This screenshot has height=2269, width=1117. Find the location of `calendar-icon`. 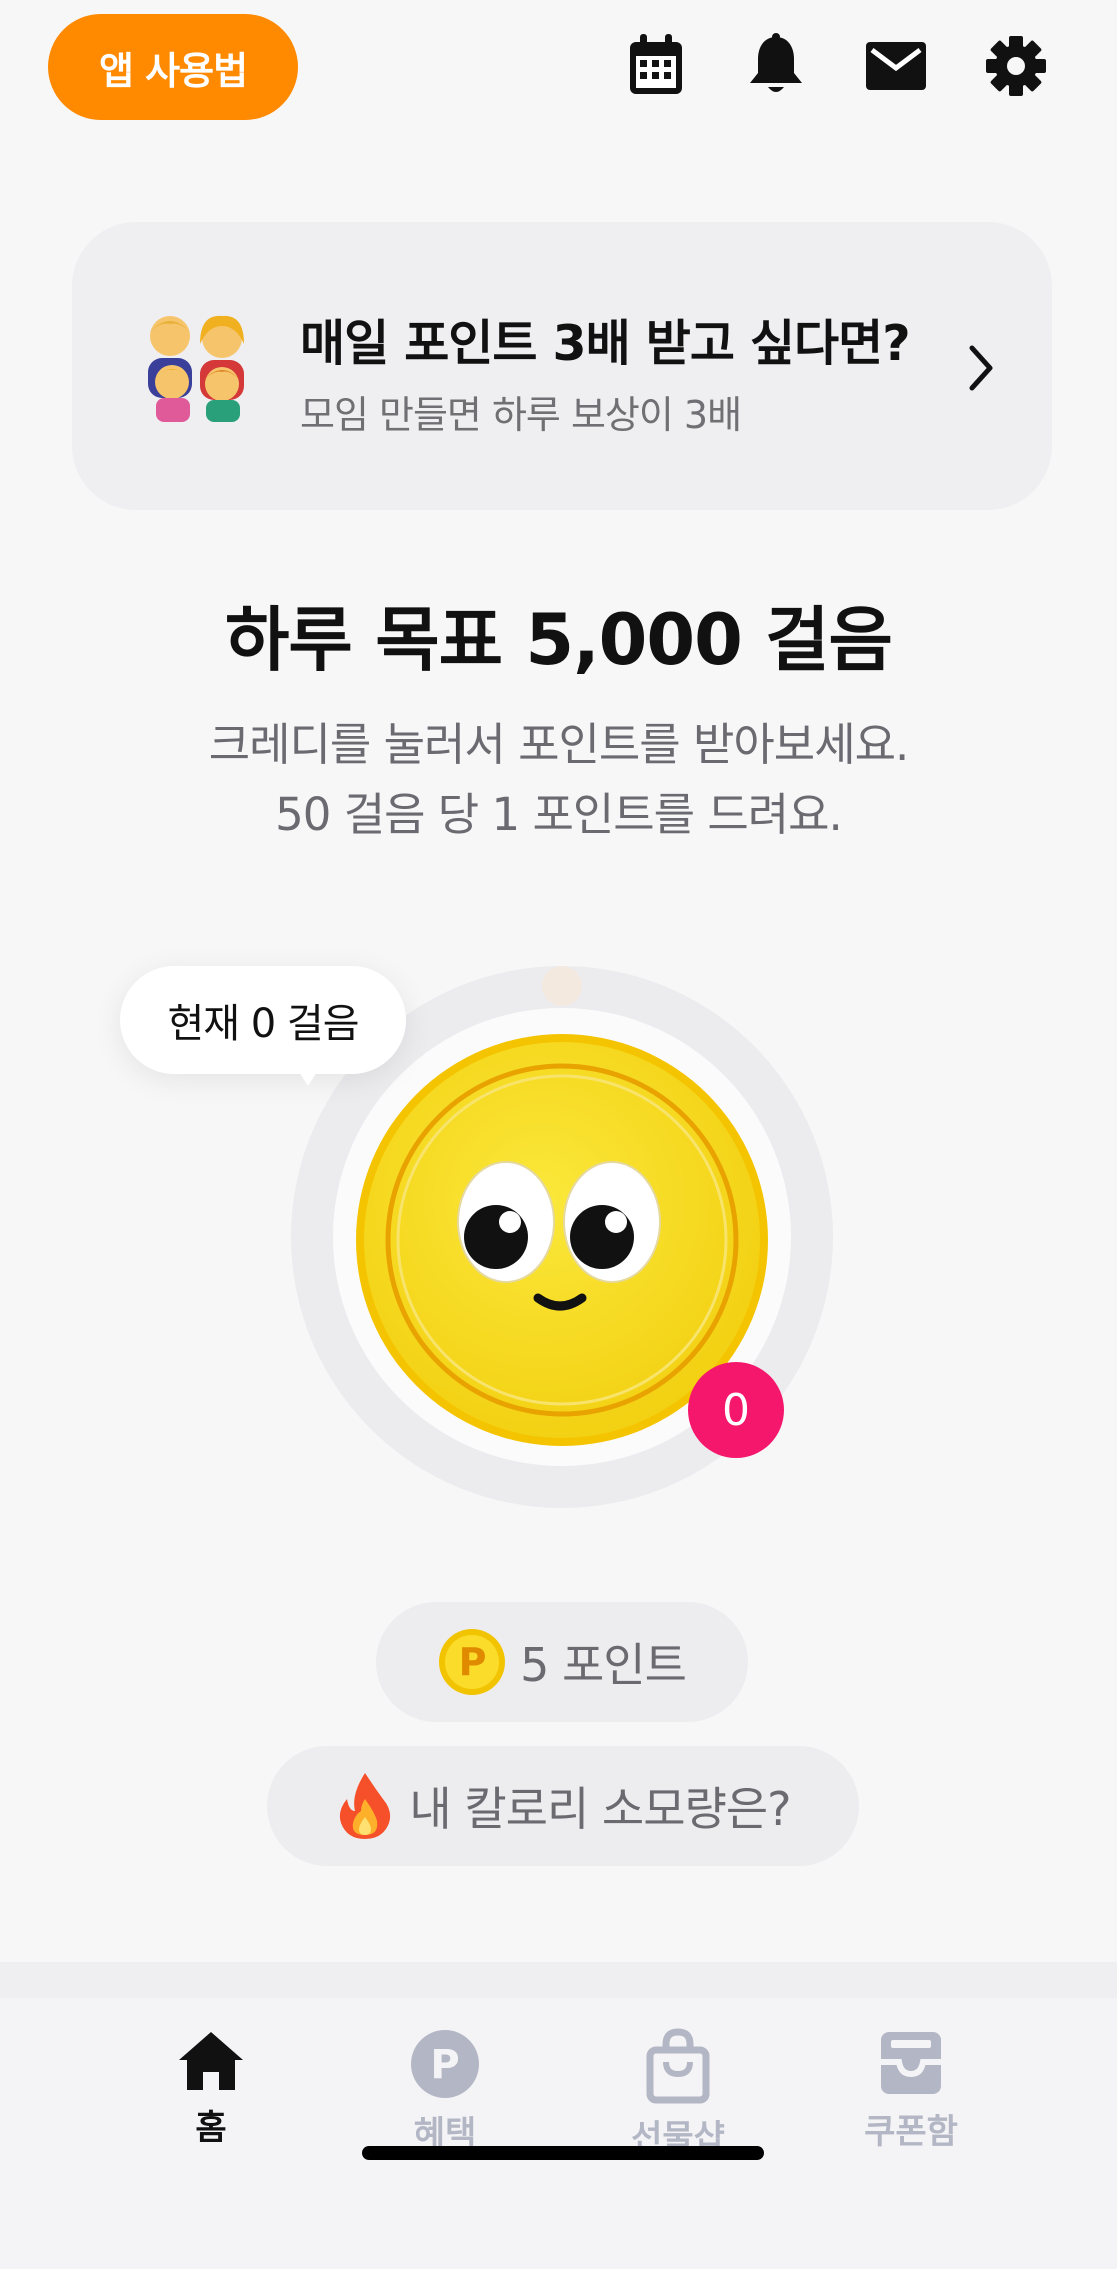

calendar-icon is located at coordinates (656, 66).